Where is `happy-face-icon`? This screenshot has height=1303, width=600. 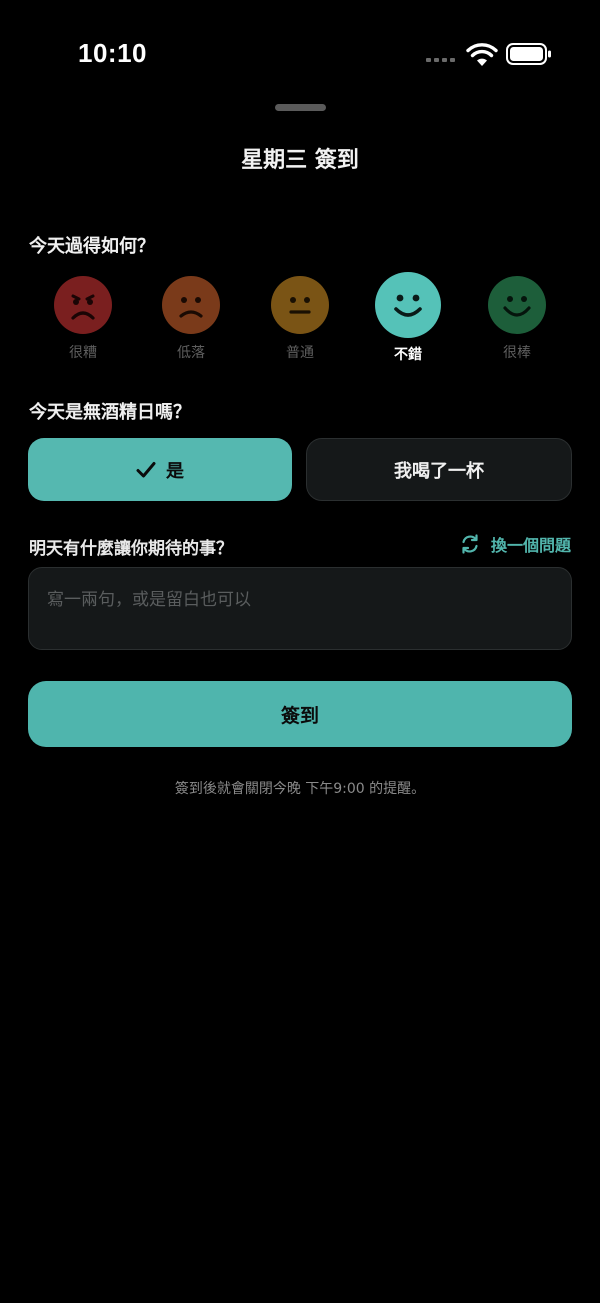
happy-face-icon is located at coordinates (408, 305).